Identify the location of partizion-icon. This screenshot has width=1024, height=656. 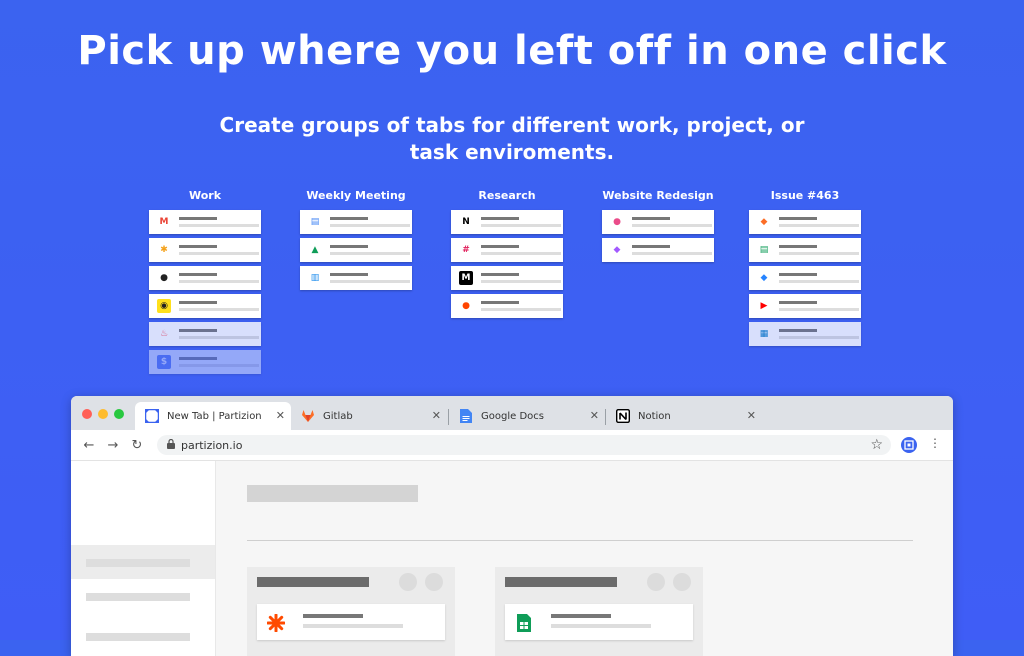
(152, 416).